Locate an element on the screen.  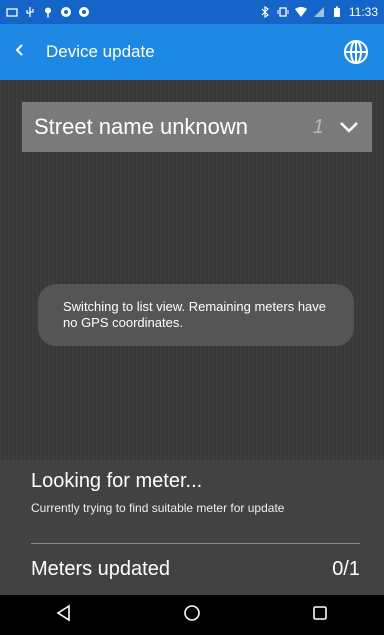
globe-icon is located at coordinates (356, 55).